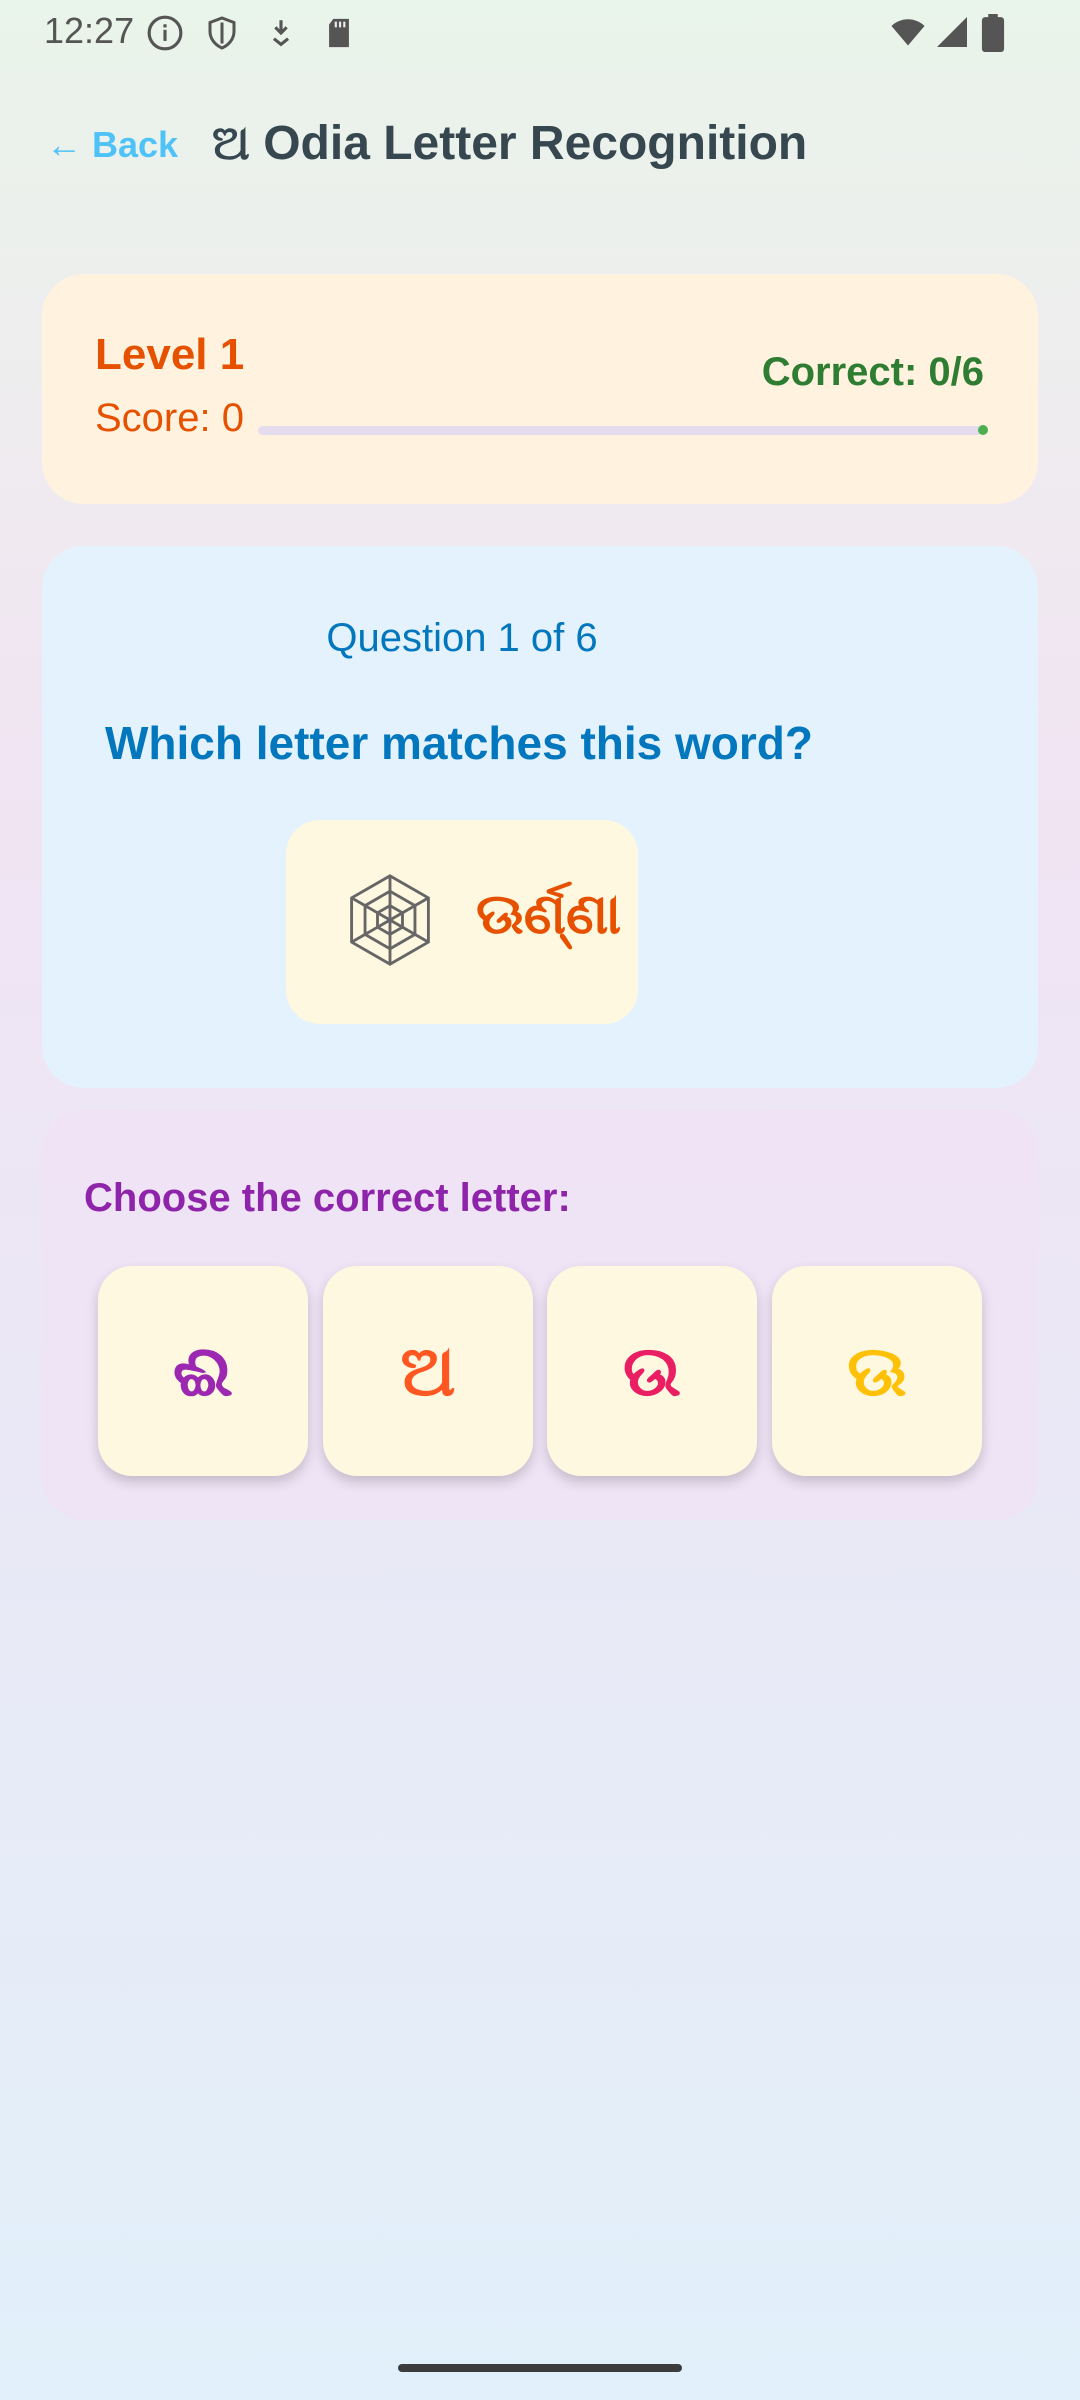 Image resolution: width=1080 pixels, height=2400 pixels. Describe the element at coordinates (549, 914) in the screenshot. I see `word-text: ଊର୍ଣ୍ଣା` at that location.